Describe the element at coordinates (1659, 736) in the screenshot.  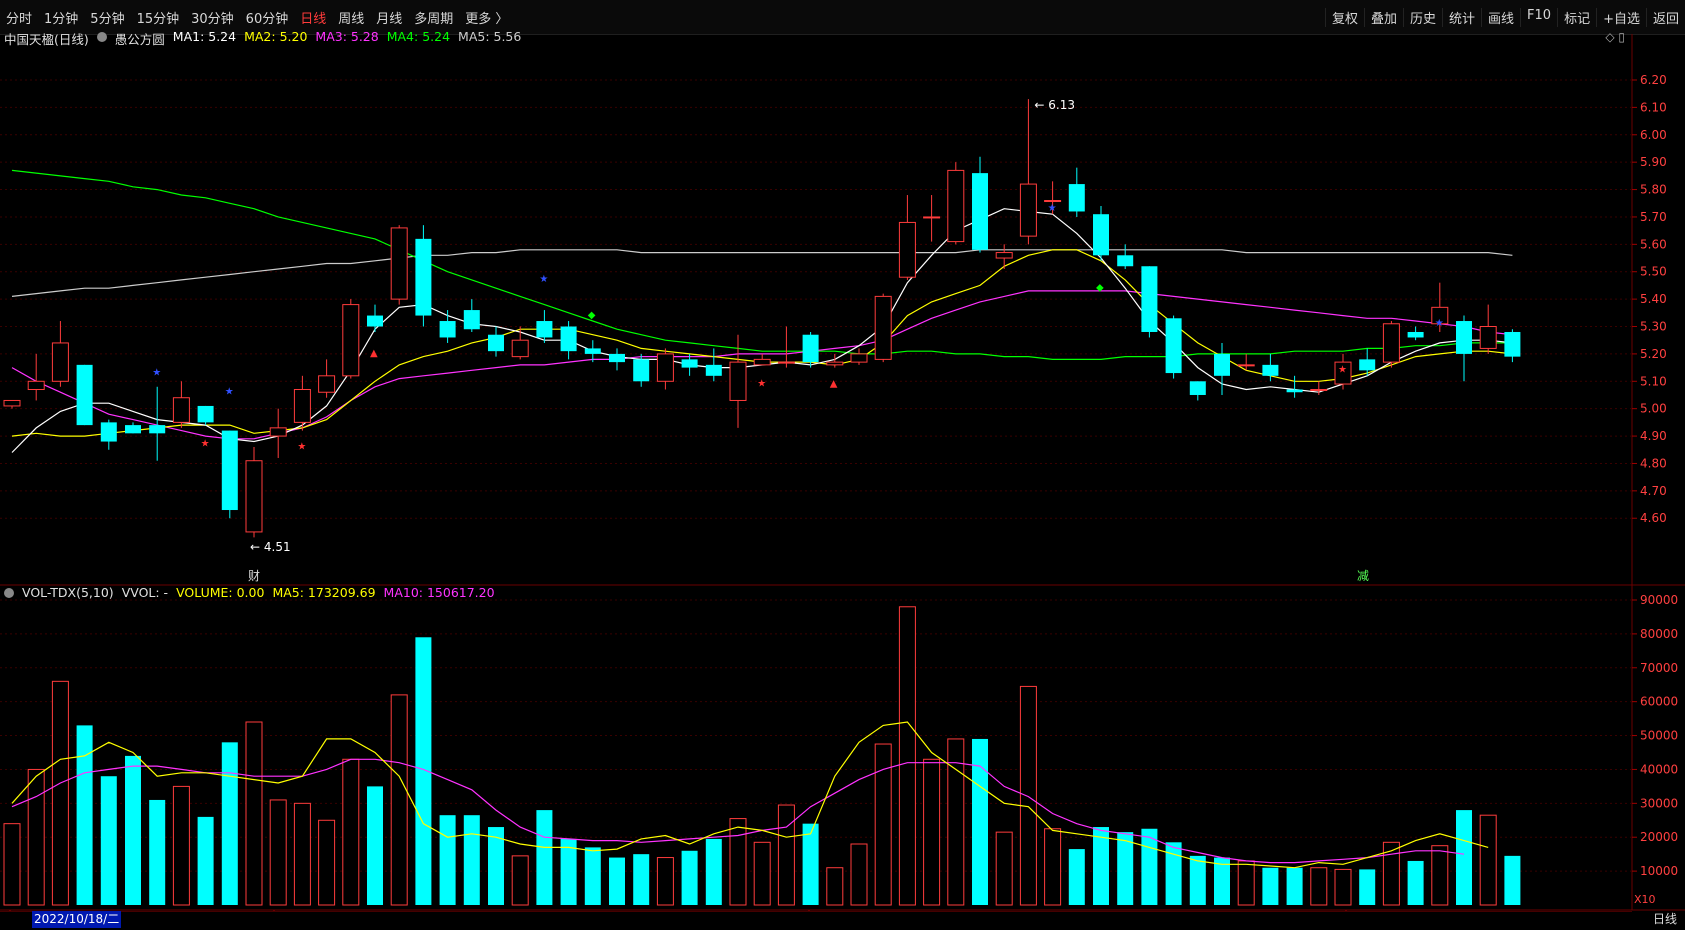
I see `volume-tick-label: 50000` at that location.